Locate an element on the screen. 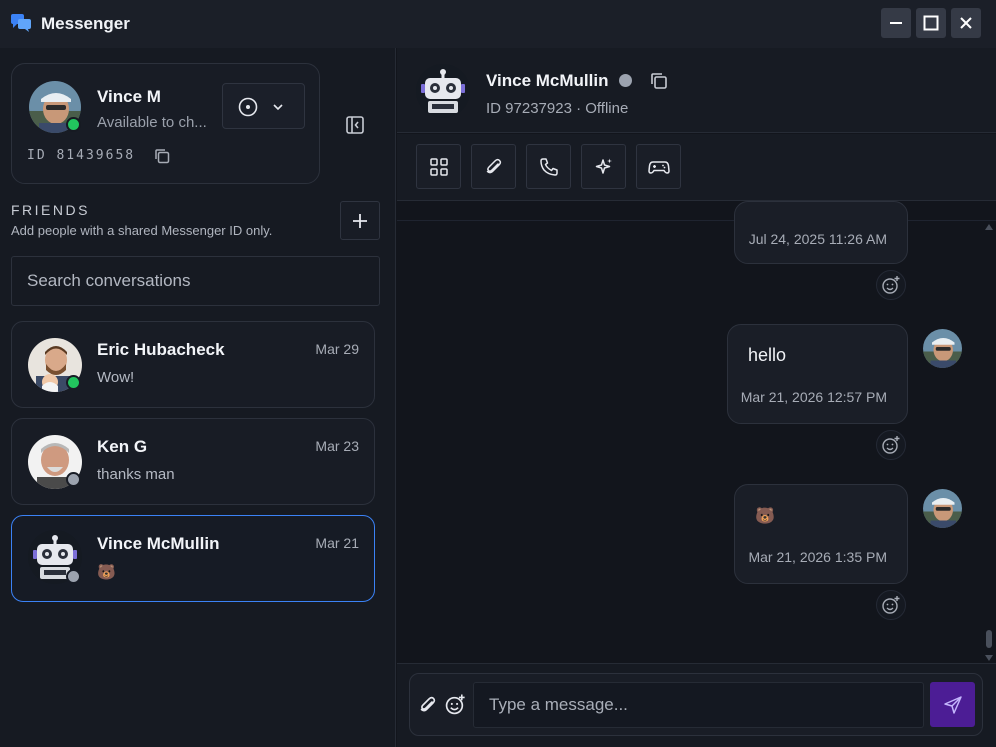  maximize-icon is located at coordinates (931, 23).